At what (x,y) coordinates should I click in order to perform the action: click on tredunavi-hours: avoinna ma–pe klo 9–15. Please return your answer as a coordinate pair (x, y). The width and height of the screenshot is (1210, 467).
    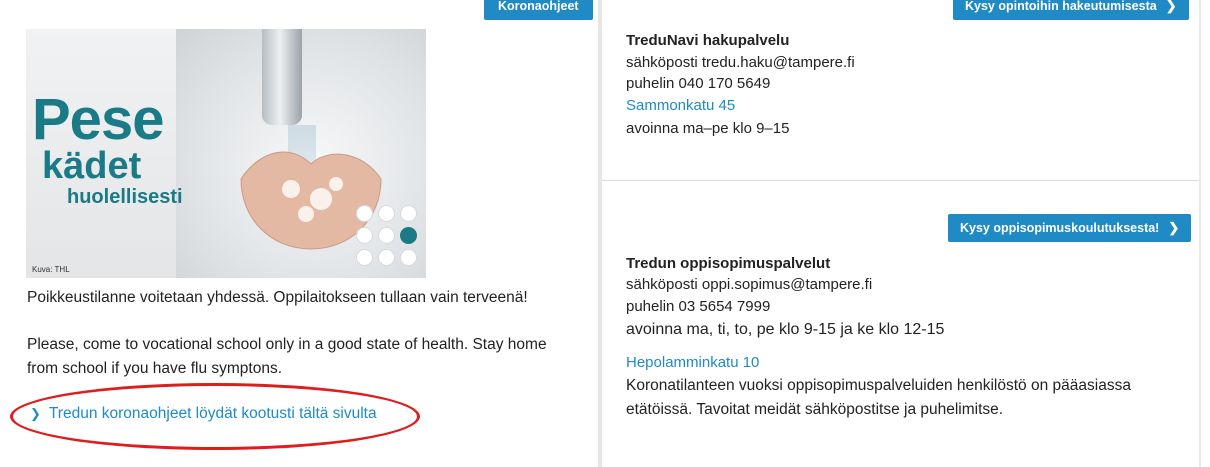
    Looking at the image, I should click on (708, 128).